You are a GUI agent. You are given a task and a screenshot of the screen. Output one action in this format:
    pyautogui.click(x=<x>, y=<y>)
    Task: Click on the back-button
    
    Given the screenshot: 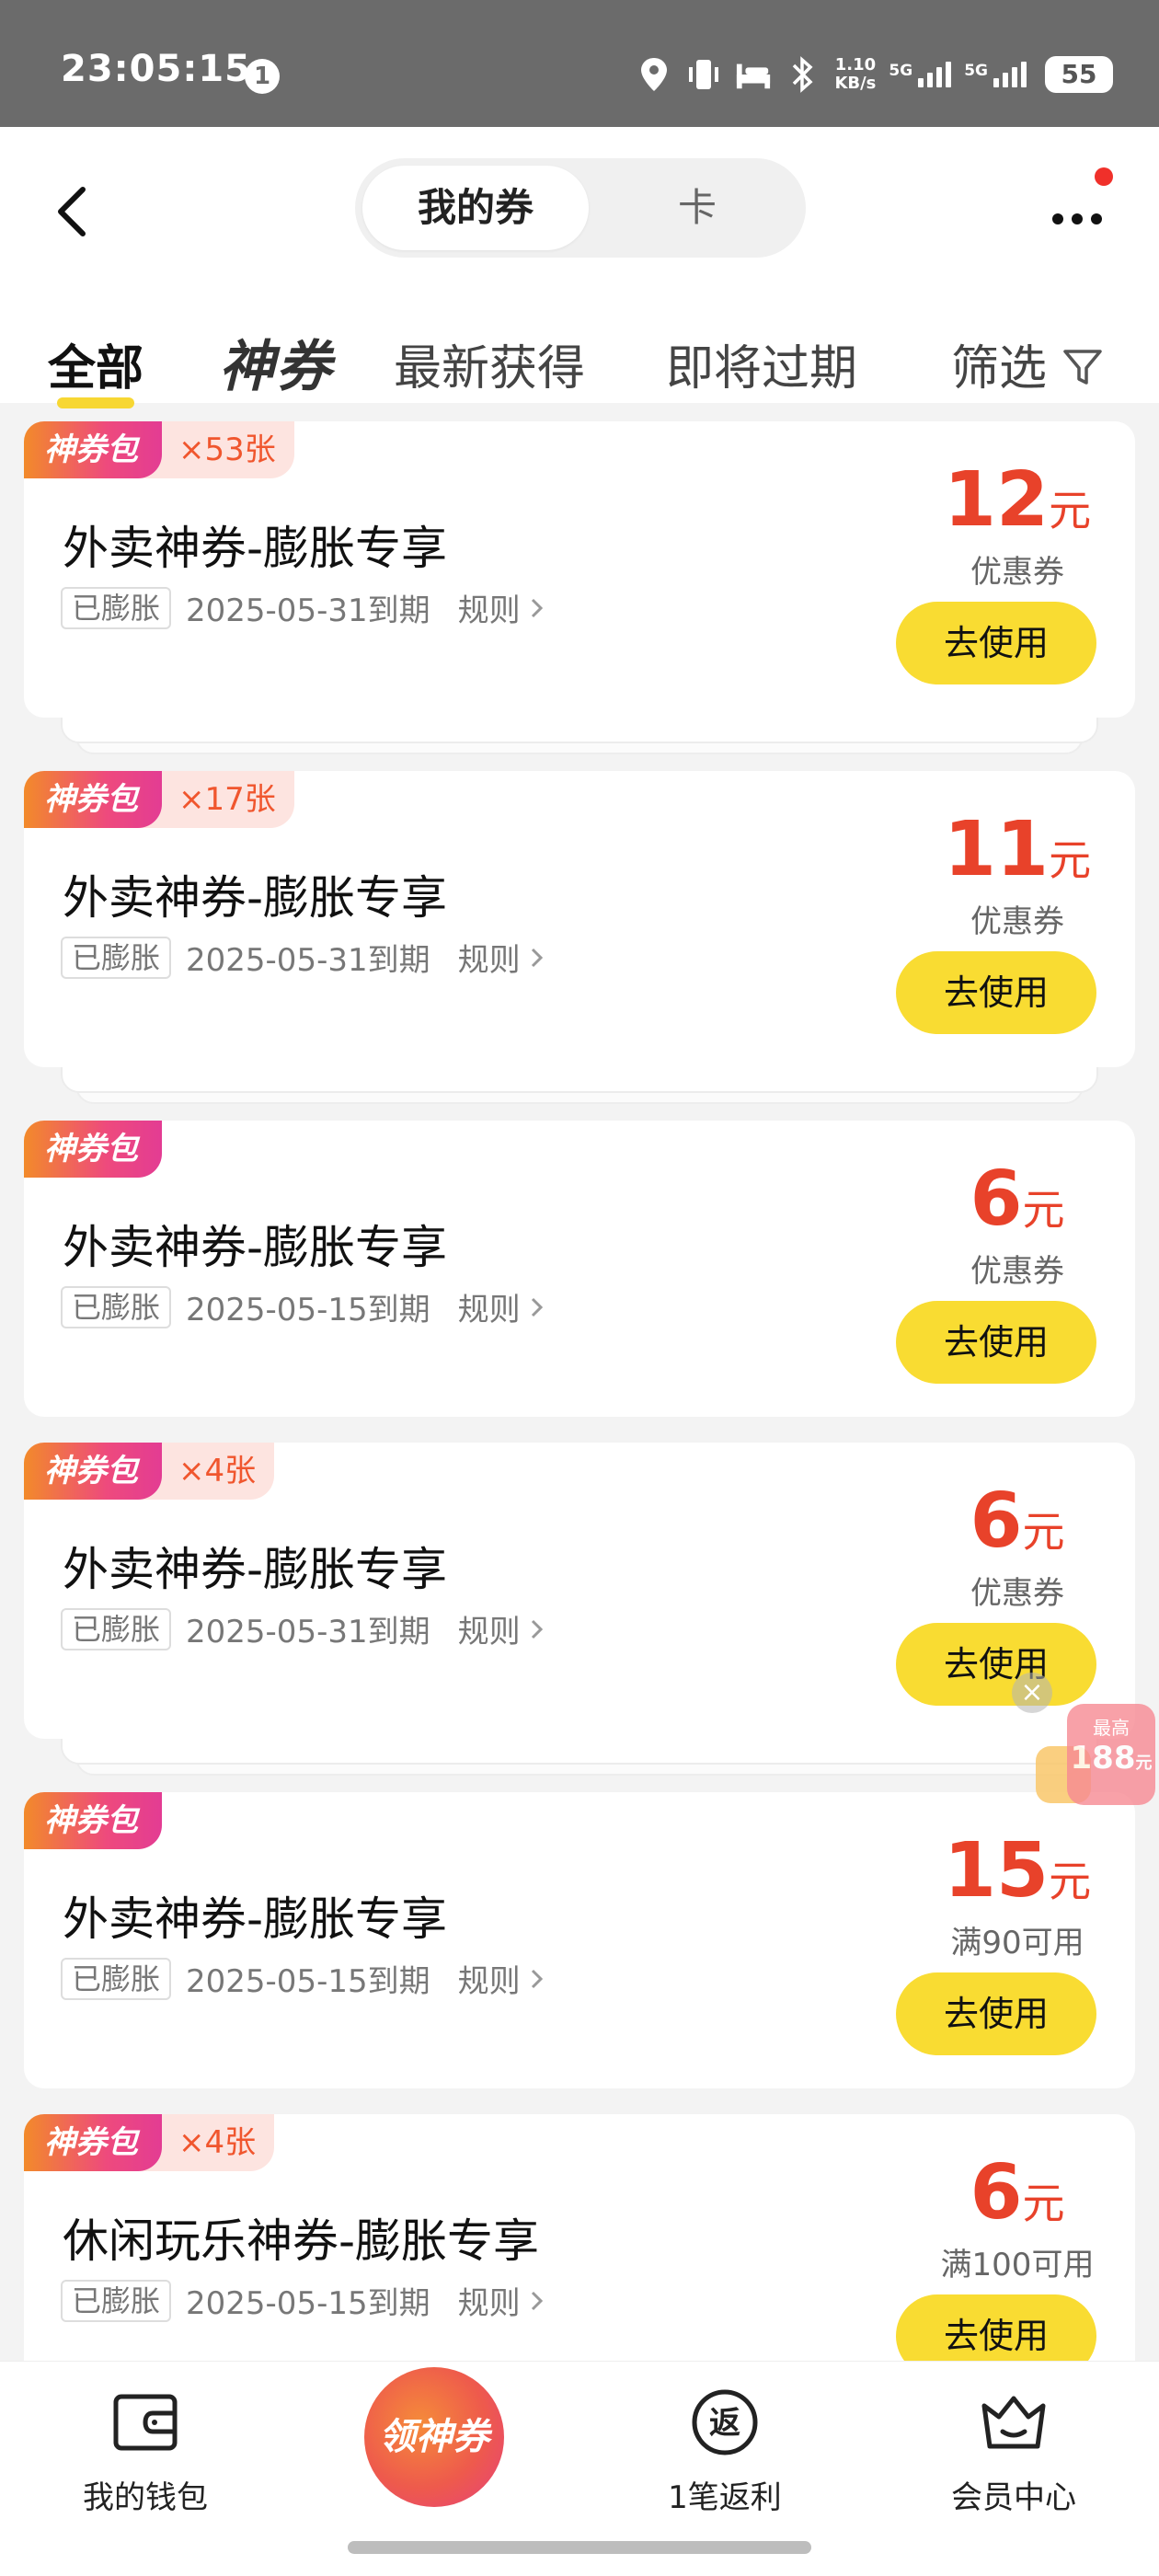 What is the action you would take?
    pyautogui.click(x=73, y=211)
    